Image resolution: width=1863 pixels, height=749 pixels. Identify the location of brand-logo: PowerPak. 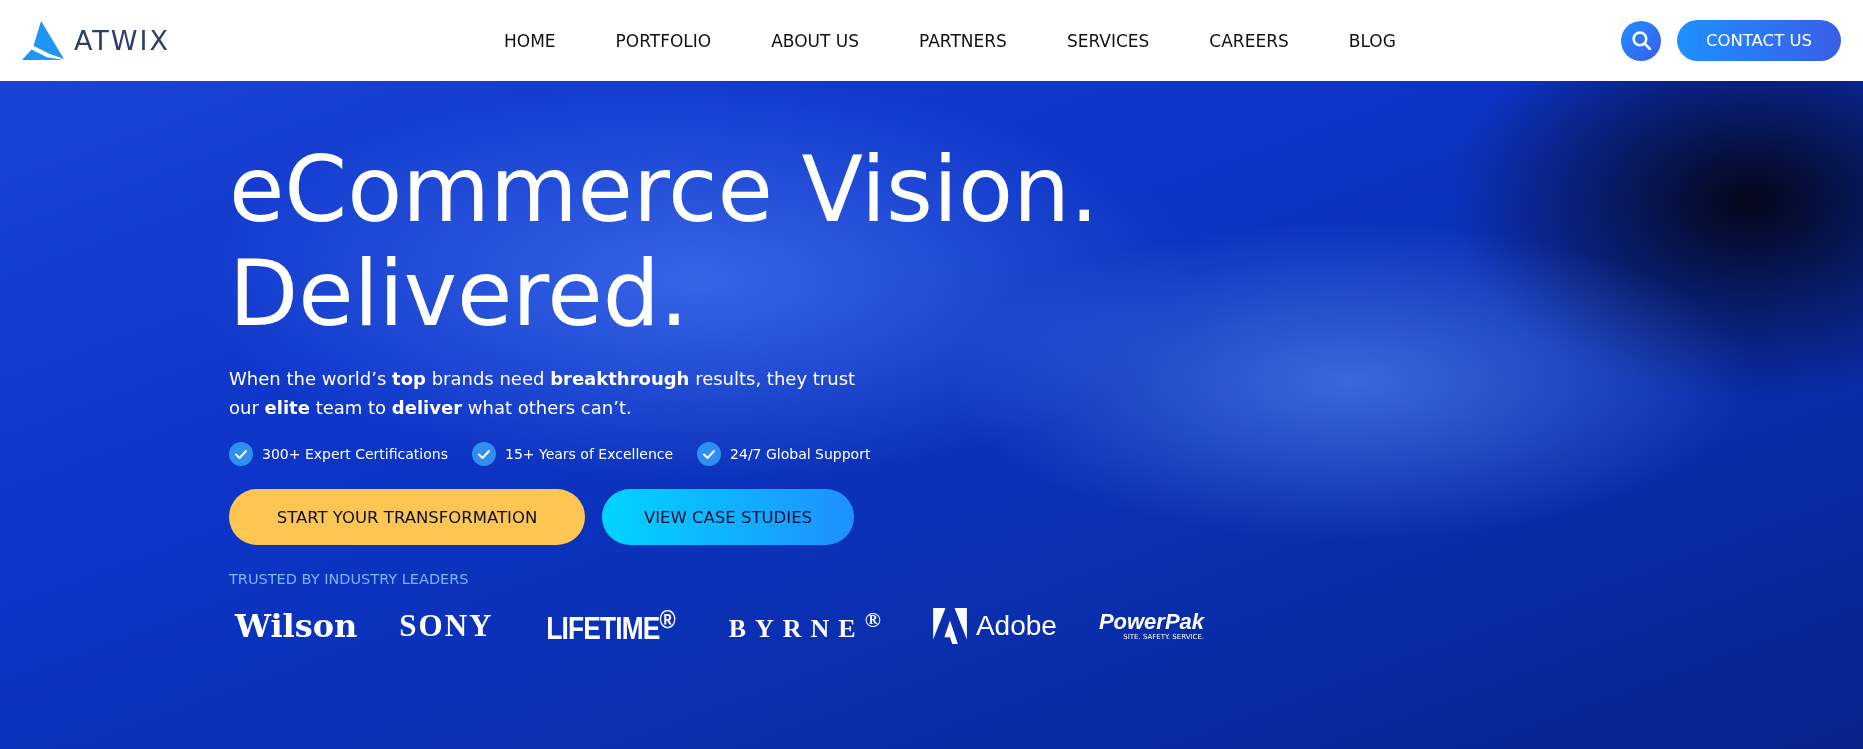
(1151, 622).